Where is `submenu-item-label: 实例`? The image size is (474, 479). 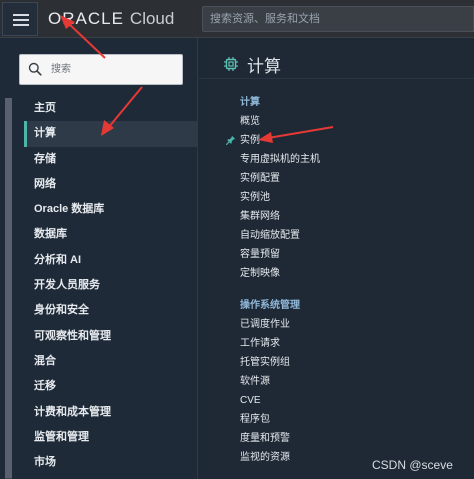
submenu-item-label: 实例 is located at coordinates (250, 140).